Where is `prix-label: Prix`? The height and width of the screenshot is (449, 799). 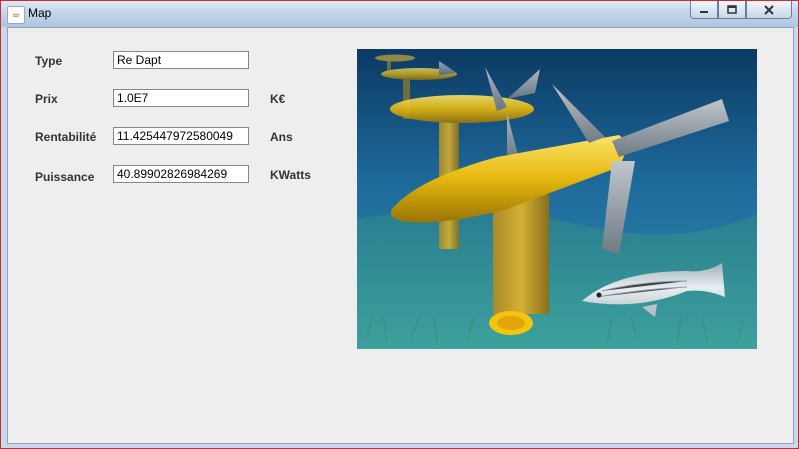 prix-label: Prix is located at coordinates (46, 99).